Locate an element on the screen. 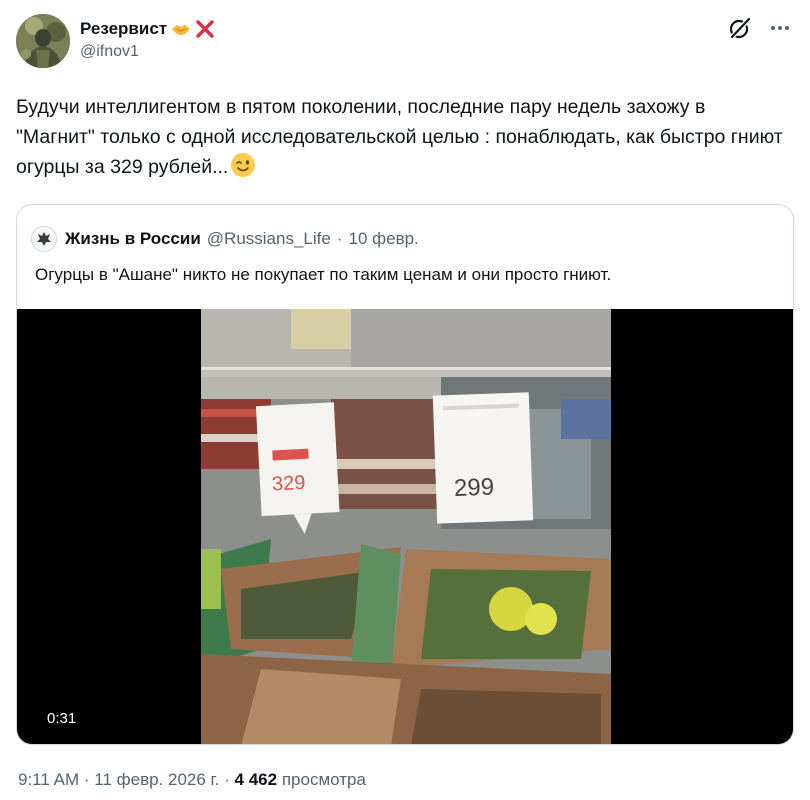 Image resolution: width=810 pixels, height=800 pixels. post-time: 9:11 AM is located at coordinates (48, 779).